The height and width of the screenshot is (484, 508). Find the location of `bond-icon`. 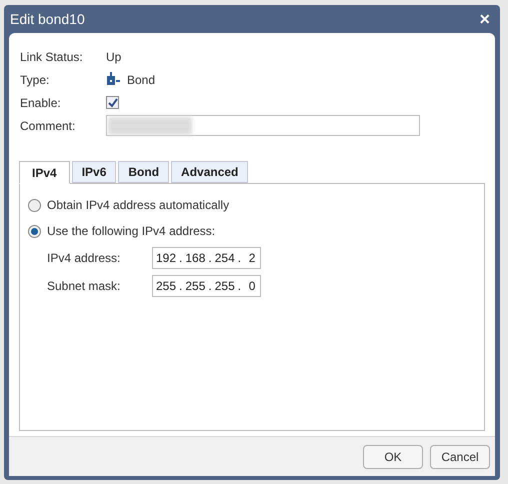

bond-icon is located at coordinates (113, 79).